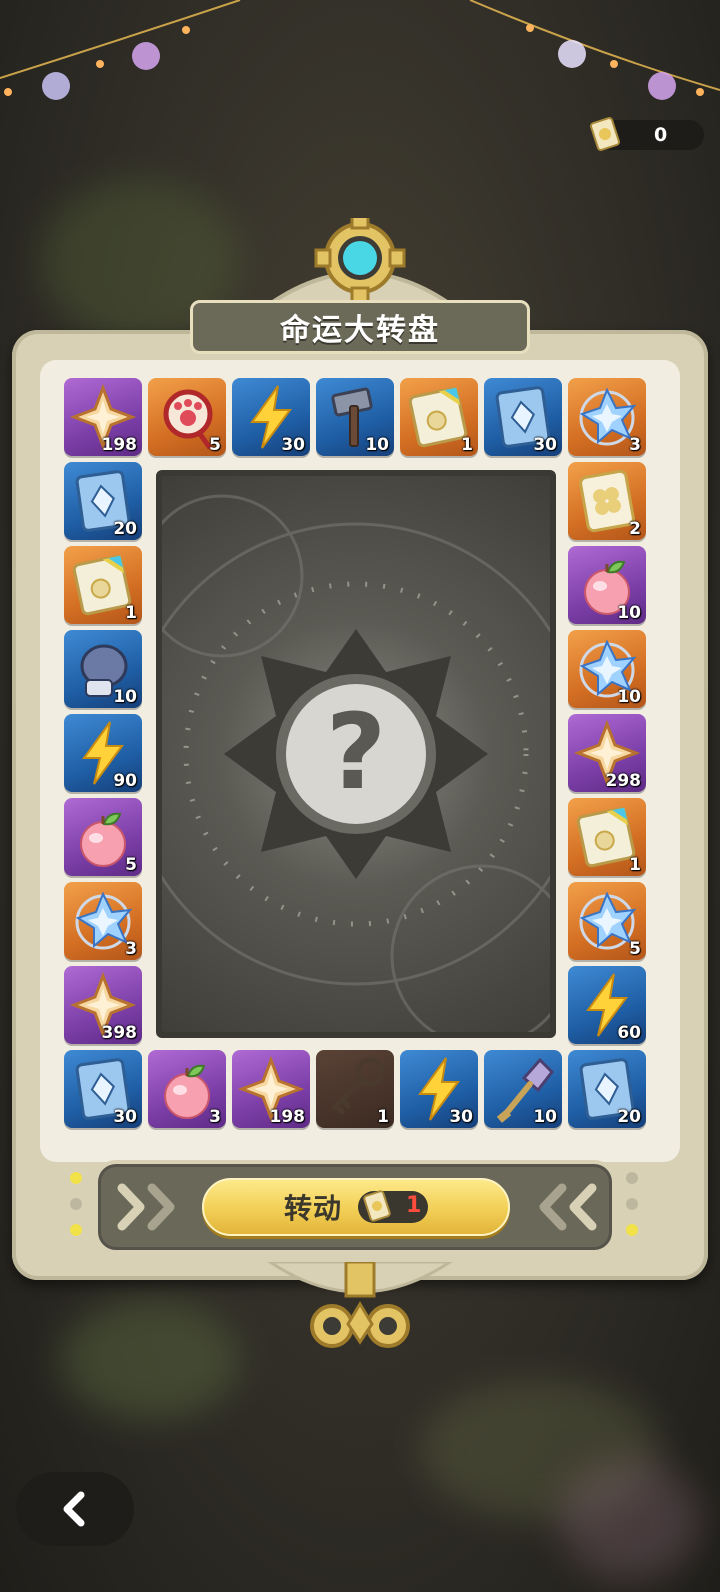  Describe the element at coordinates (629, 1033) in the screenshot. I see `prize-count: 60` at that location.